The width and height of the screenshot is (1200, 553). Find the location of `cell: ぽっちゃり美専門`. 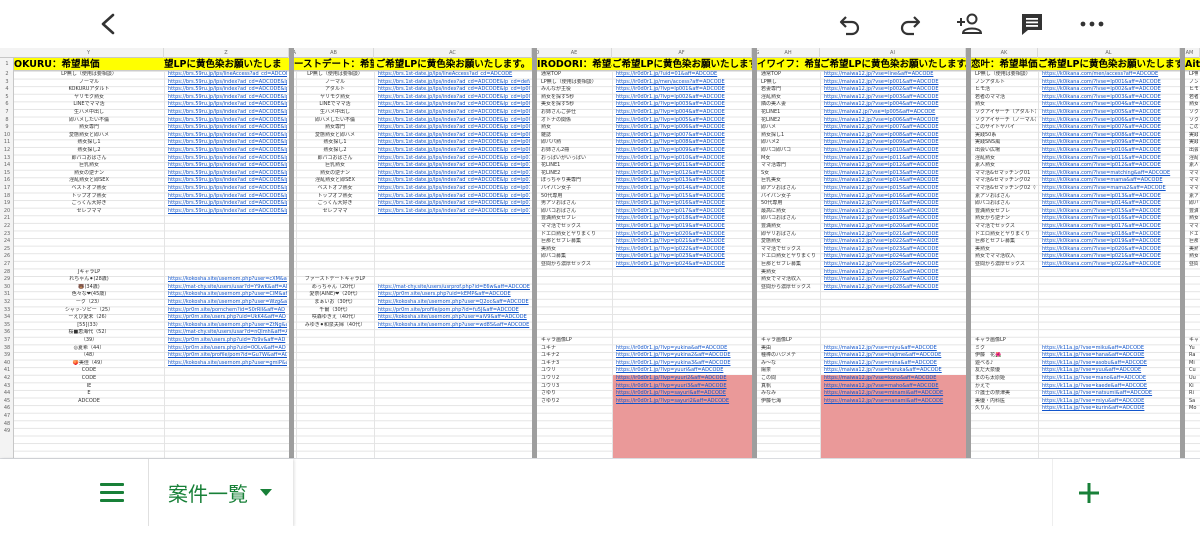

cell: ぽっちゃり美専門 is located at coordinates (575, 181).